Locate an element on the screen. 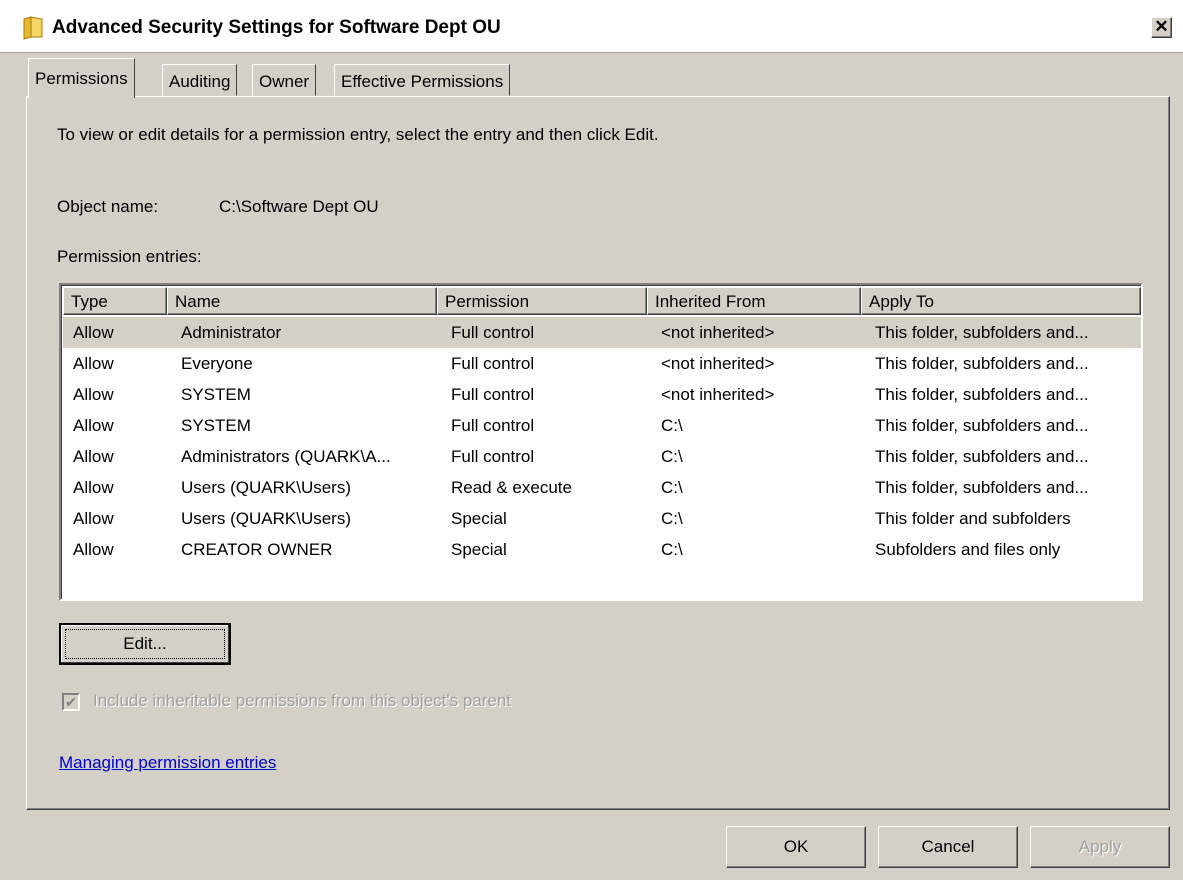 The image size is (1183, 880). tab-permissions-label: Permissions is located at coordinates (81, 78).